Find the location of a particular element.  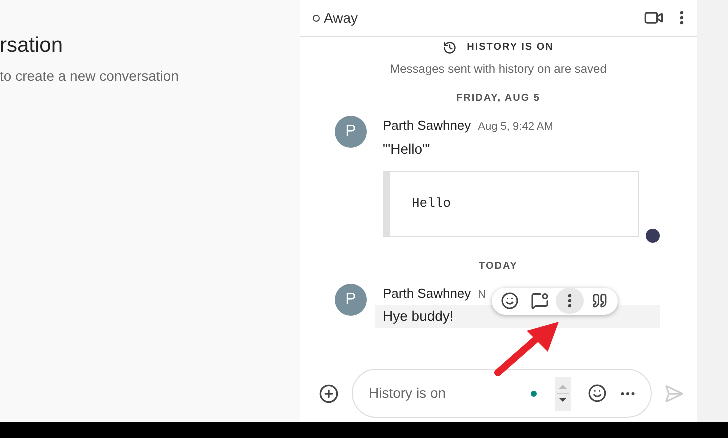

message-text: "'Hello'" is located at coordinates (407, 149).